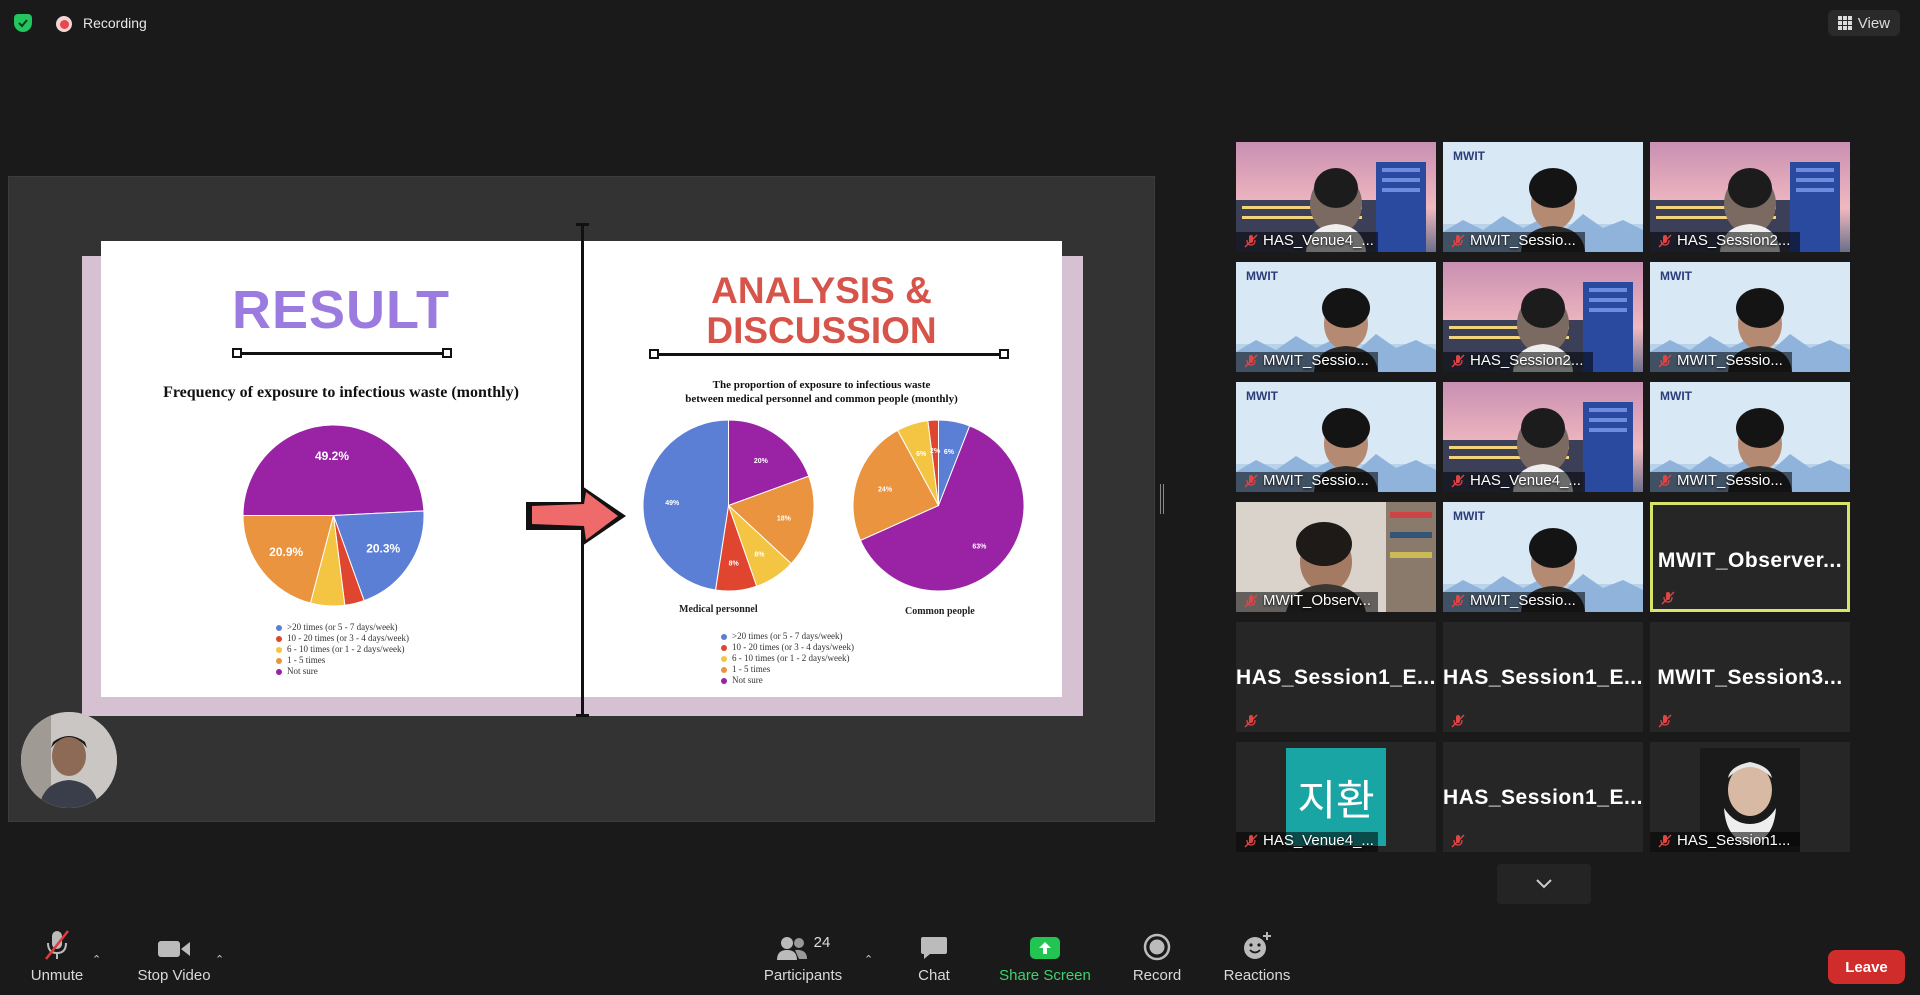  What do you see at coordinates (829, 354) in the screenshot?
I see `title-underline` at bounding box center [829, 354].